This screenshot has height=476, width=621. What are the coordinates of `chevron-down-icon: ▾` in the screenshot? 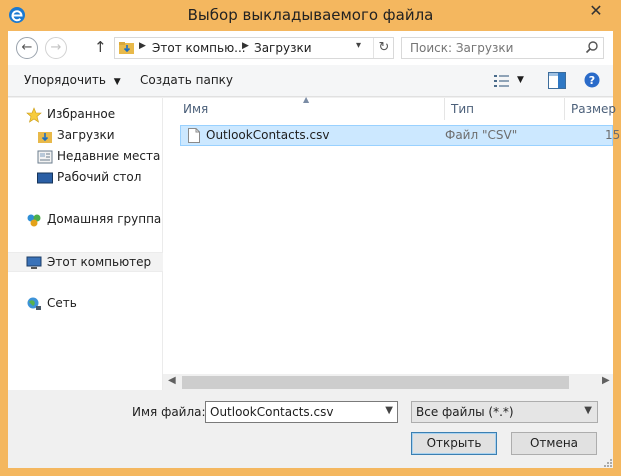 It's located at (358, 45).